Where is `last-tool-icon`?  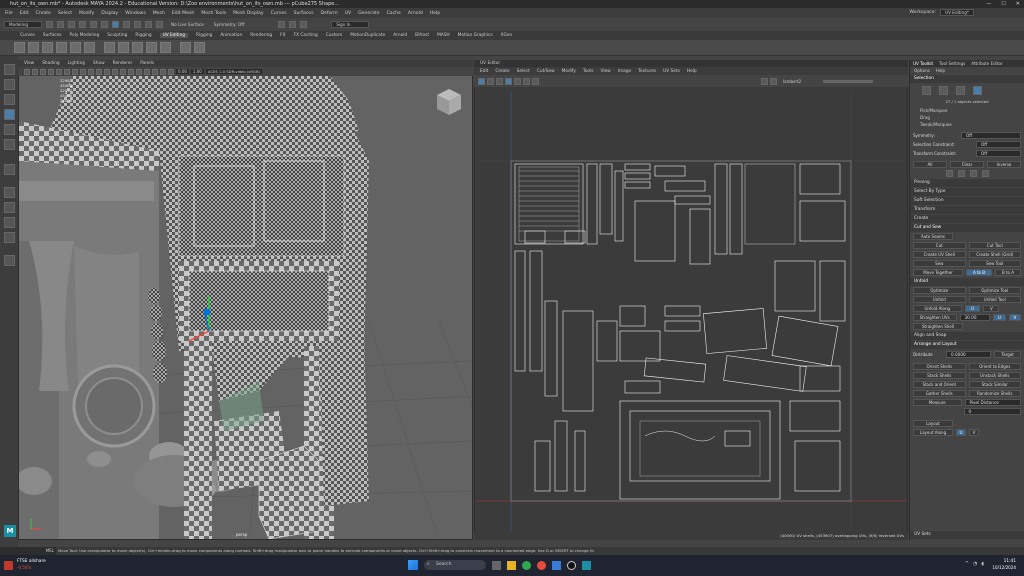
last-tool-icon is located at coordinates (9, 169).